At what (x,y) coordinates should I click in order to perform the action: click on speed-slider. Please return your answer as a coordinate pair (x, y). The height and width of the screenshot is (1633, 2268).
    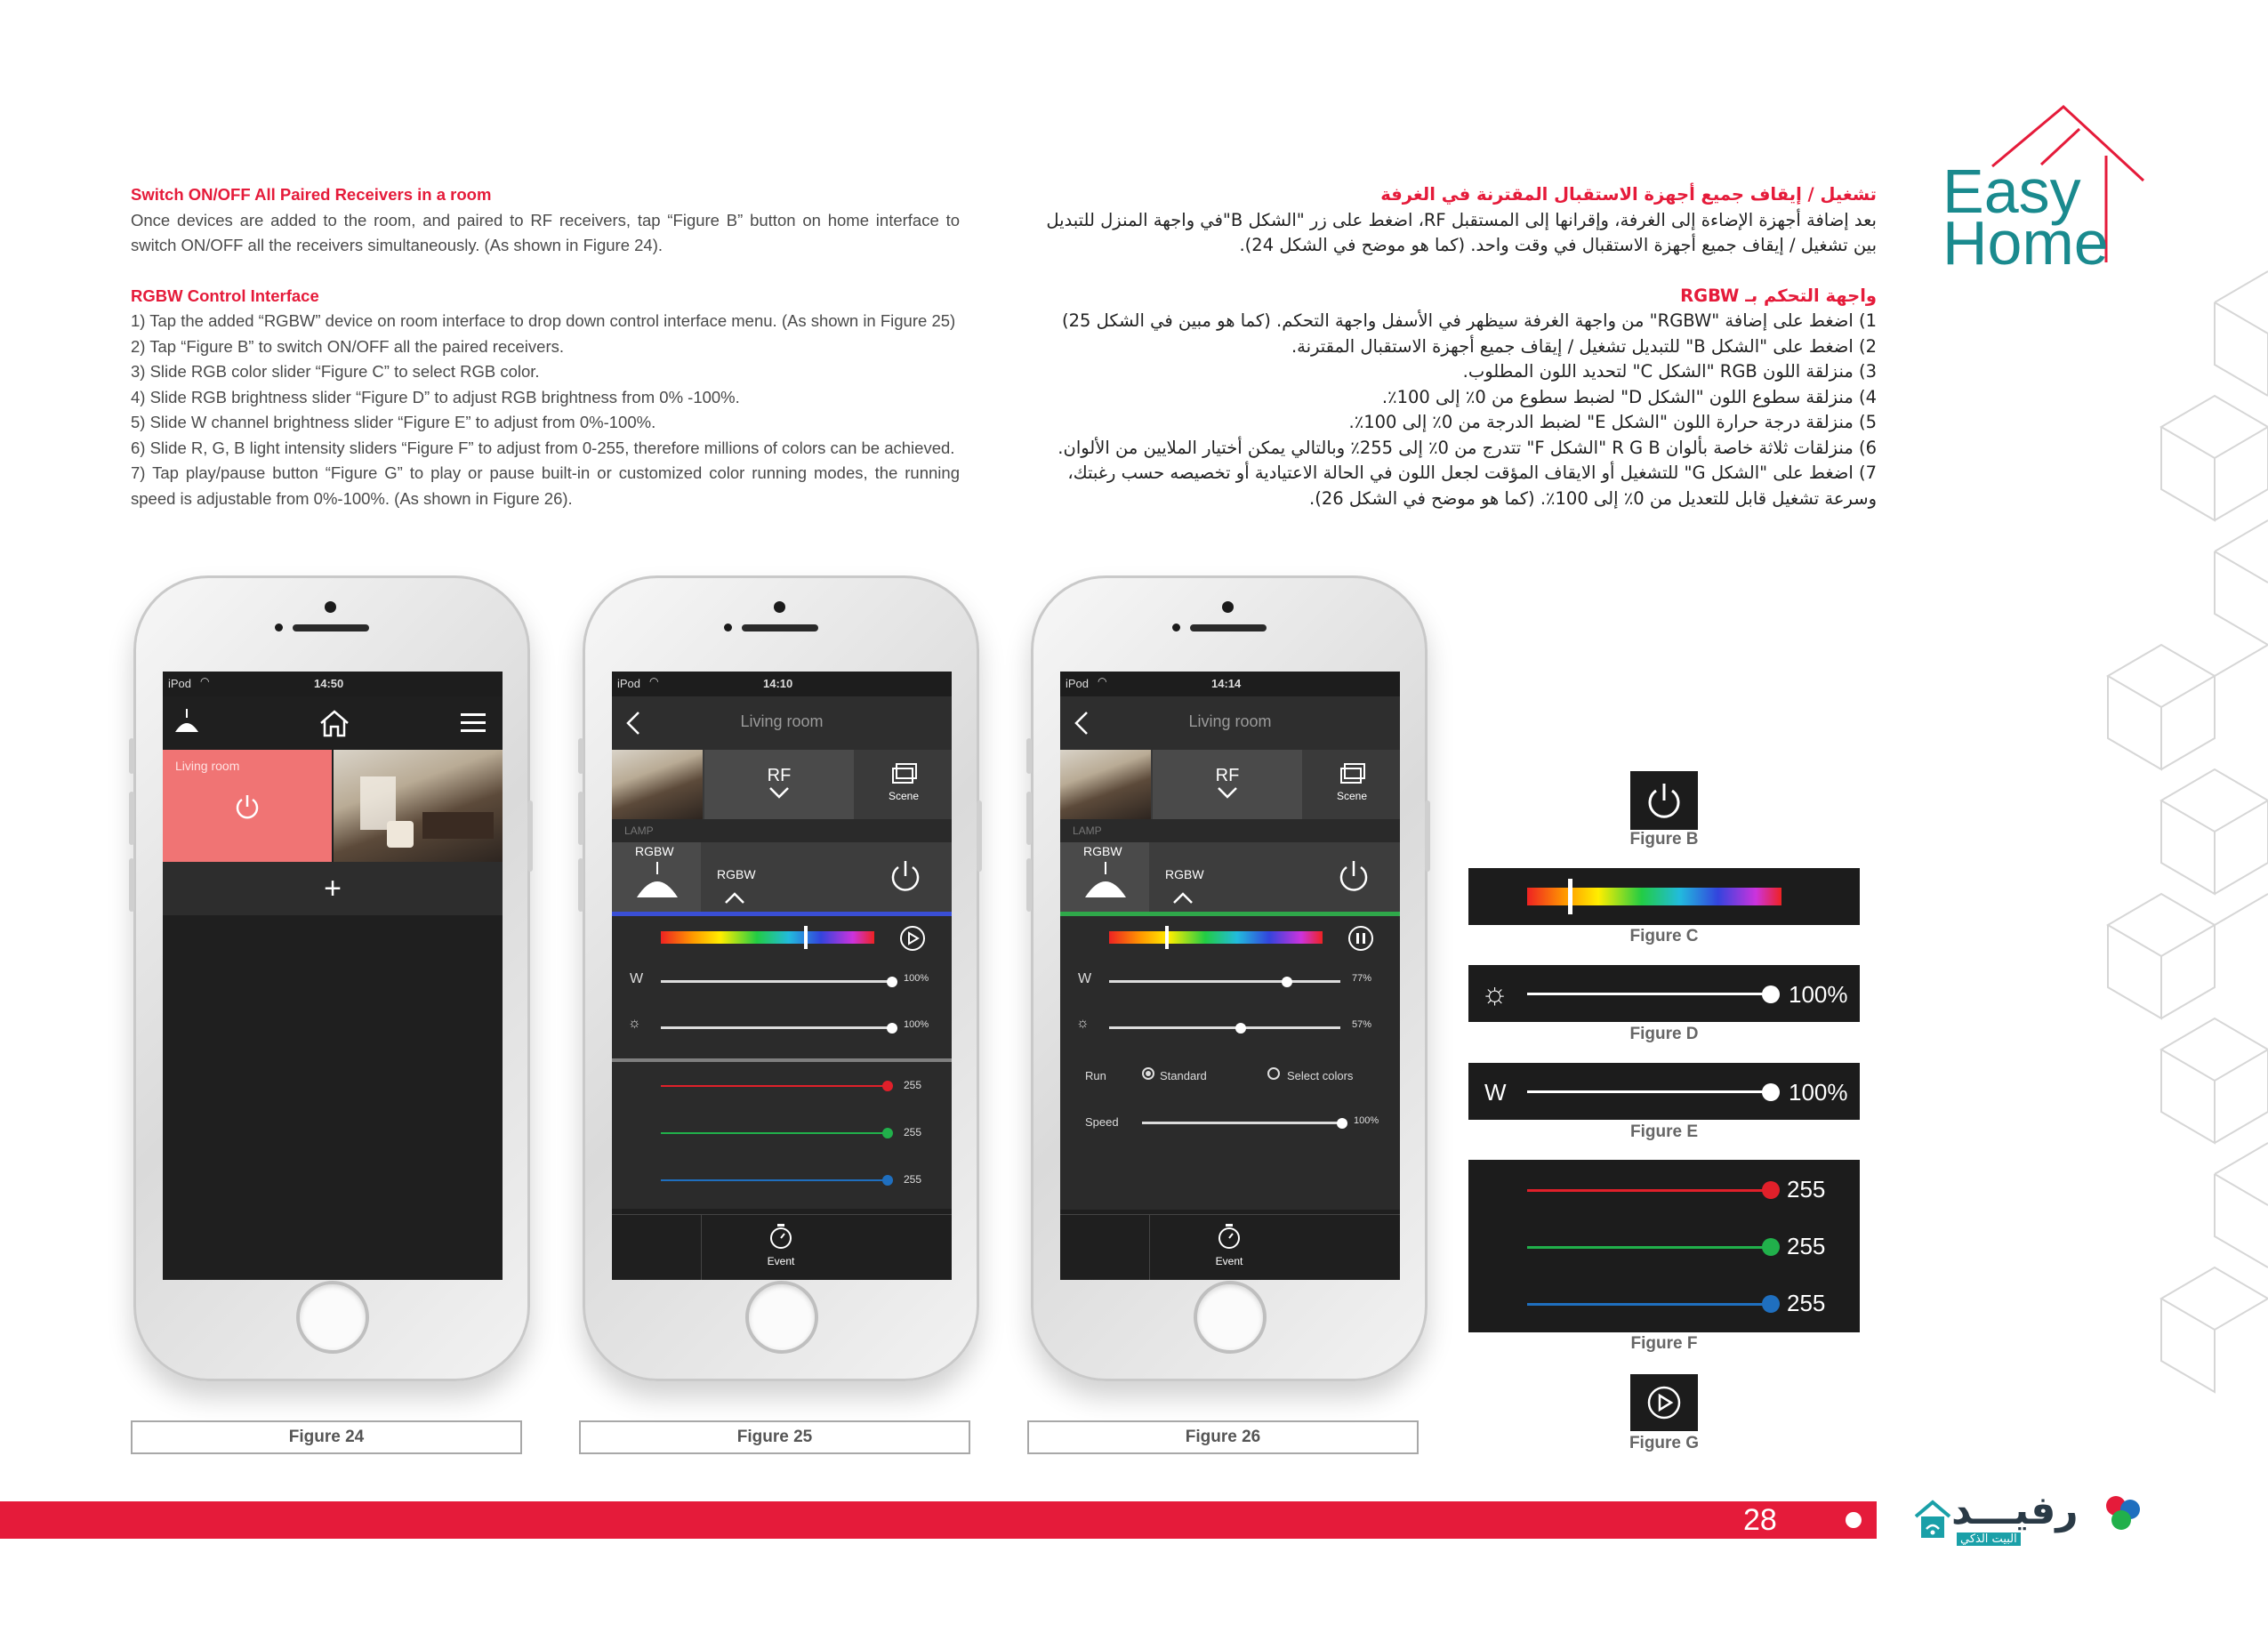
    Looking at the image, I should click on (1245, 1123).